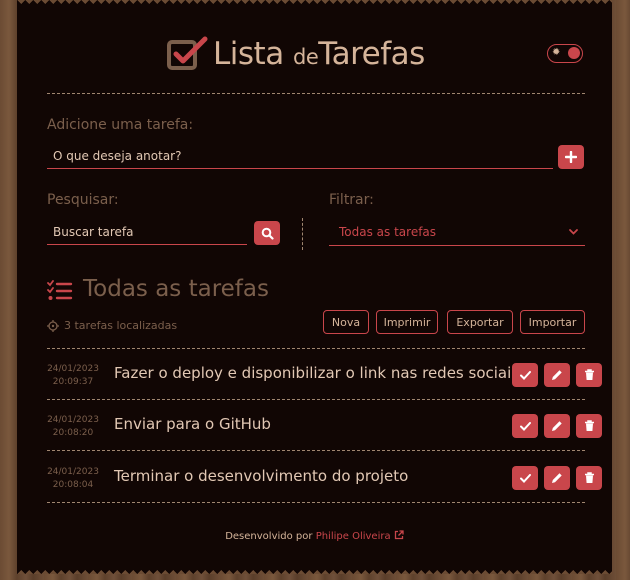  Describe the element at coordinates (120, 125) in the screenshot. I see `add-task-label: Adicione uma tarefa:` at that location.